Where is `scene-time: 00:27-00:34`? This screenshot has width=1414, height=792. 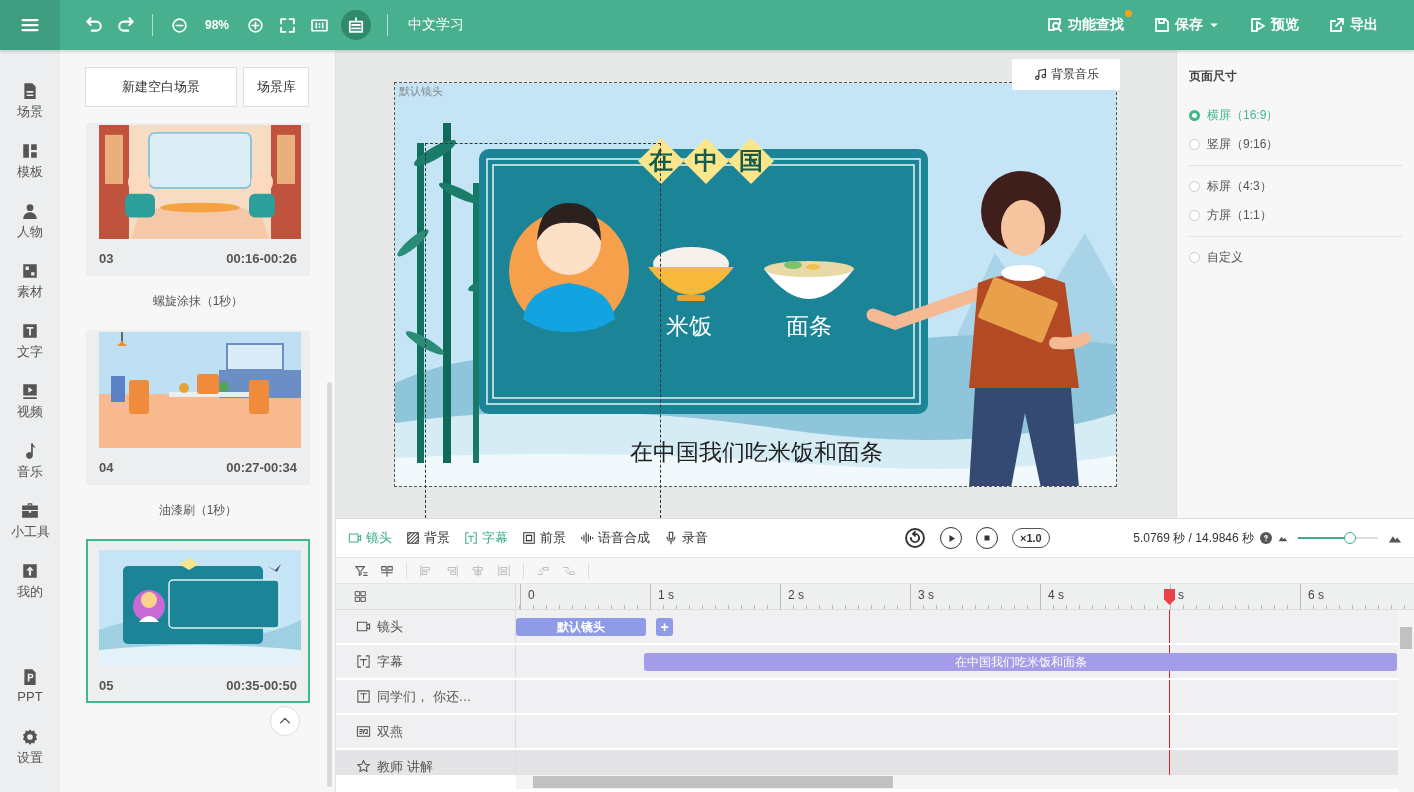
scene-time: 00:27-00:34 is located at coordinates (261, 467).